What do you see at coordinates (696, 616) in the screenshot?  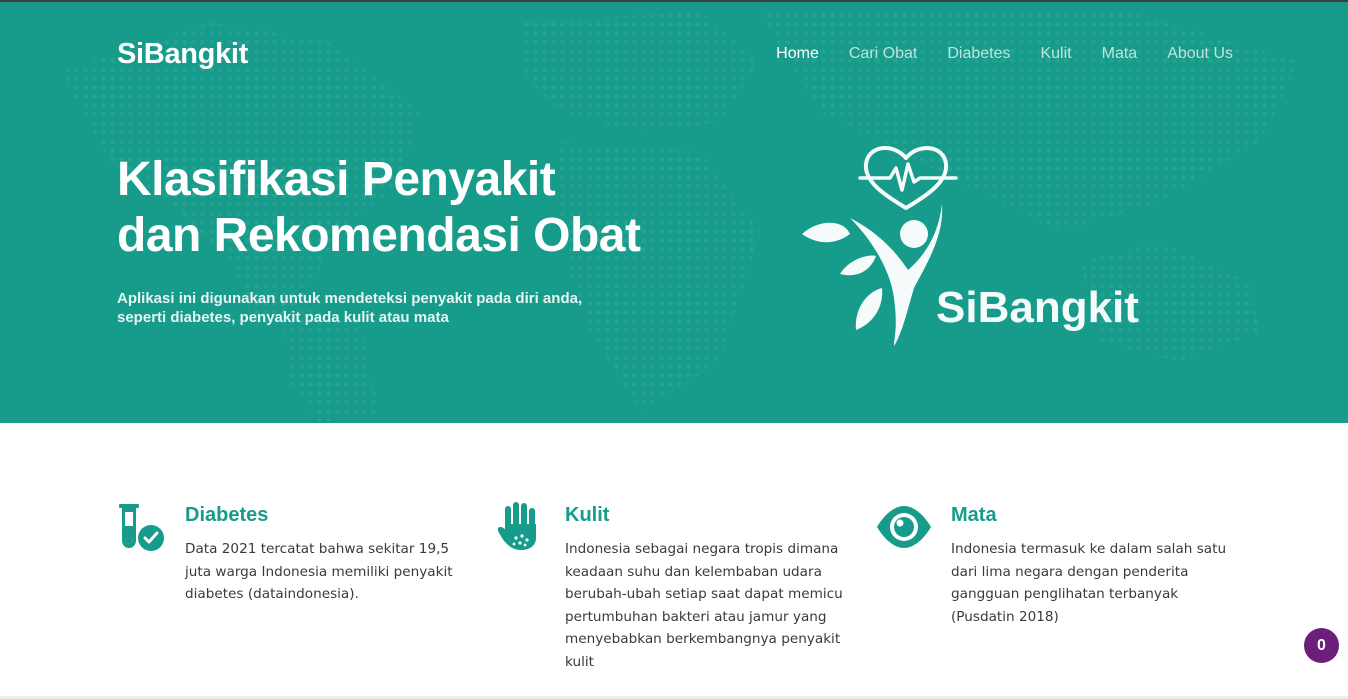 I see `desc-line: pertumbuhan bakteri atau jamur yang` at bounding box center [696, 616].